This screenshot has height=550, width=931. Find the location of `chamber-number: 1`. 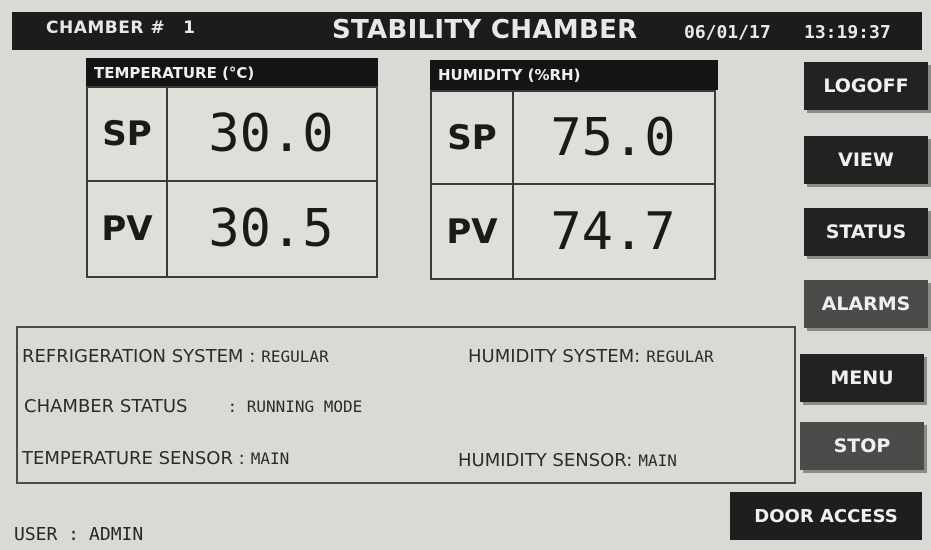

chamber-number: 1 is located at coordinates (189, 28).